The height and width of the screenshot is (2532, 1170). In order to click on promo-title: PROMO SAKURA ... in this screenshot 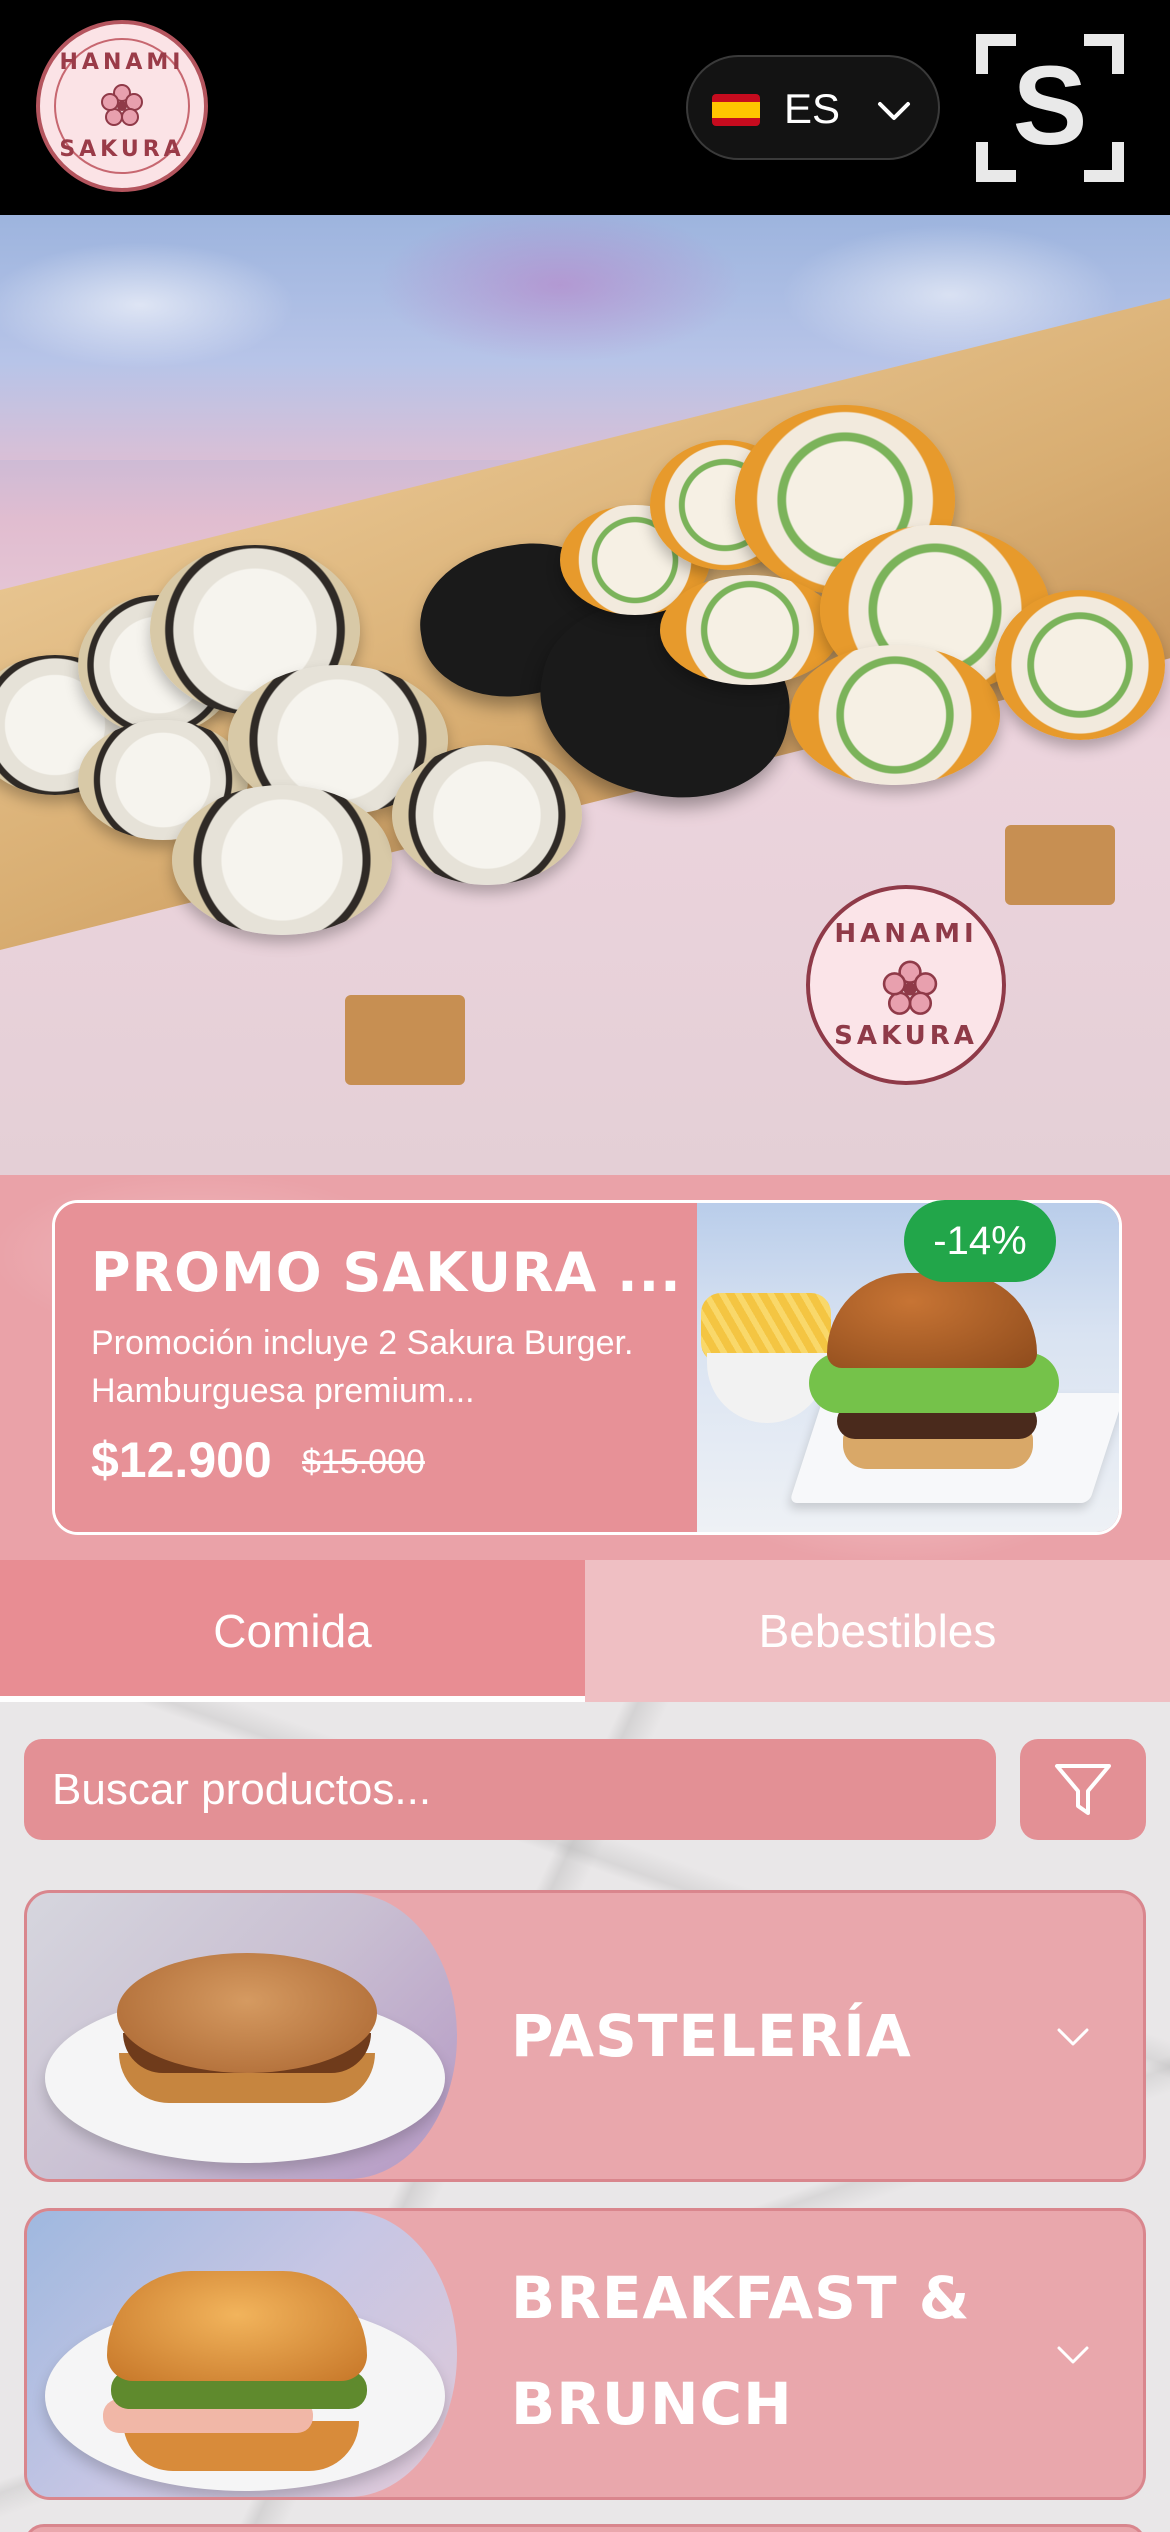, I will do `click(386, 1272)`.